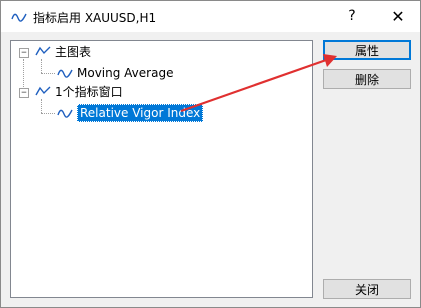 The image size is (421, 308). What do you see at coordinates (140, 113) in the screenshot?
I see `tree-item-label: Relative Vigor Index` at bounding box center [140, 113].